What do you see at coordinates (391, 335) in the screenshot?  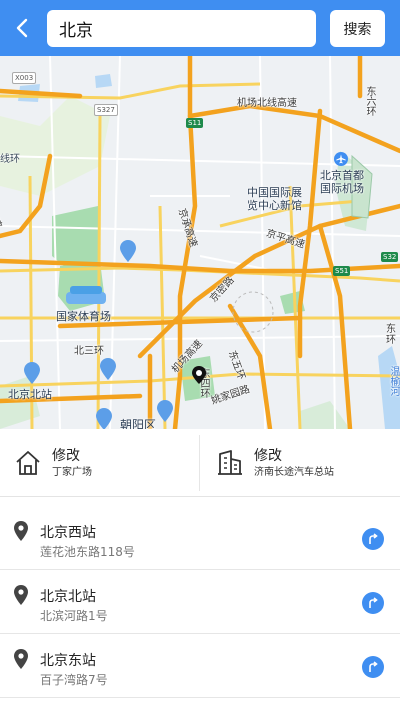 I see `label-east-ring-right: 东 环` at bounding box center [391, 335].